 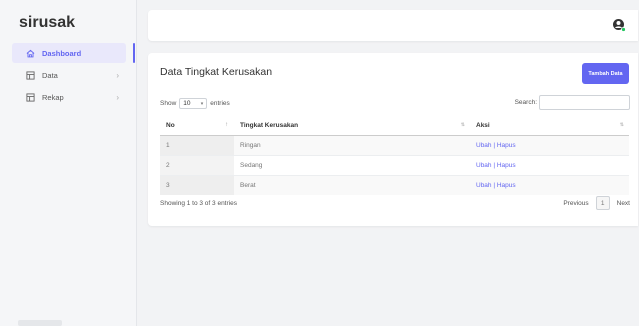 I want to click on chevron-down-icon: ▾, so click(x=202, y=103).